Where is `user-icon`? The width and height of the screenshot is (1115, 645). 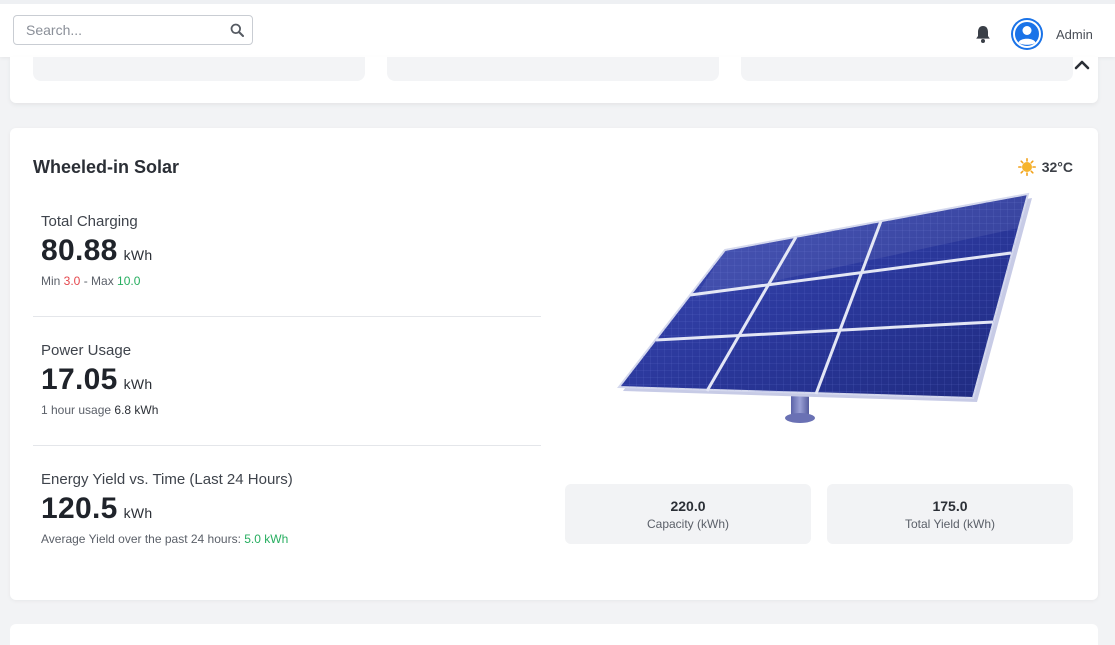
user-icon is located at coordinates (1027, 34).